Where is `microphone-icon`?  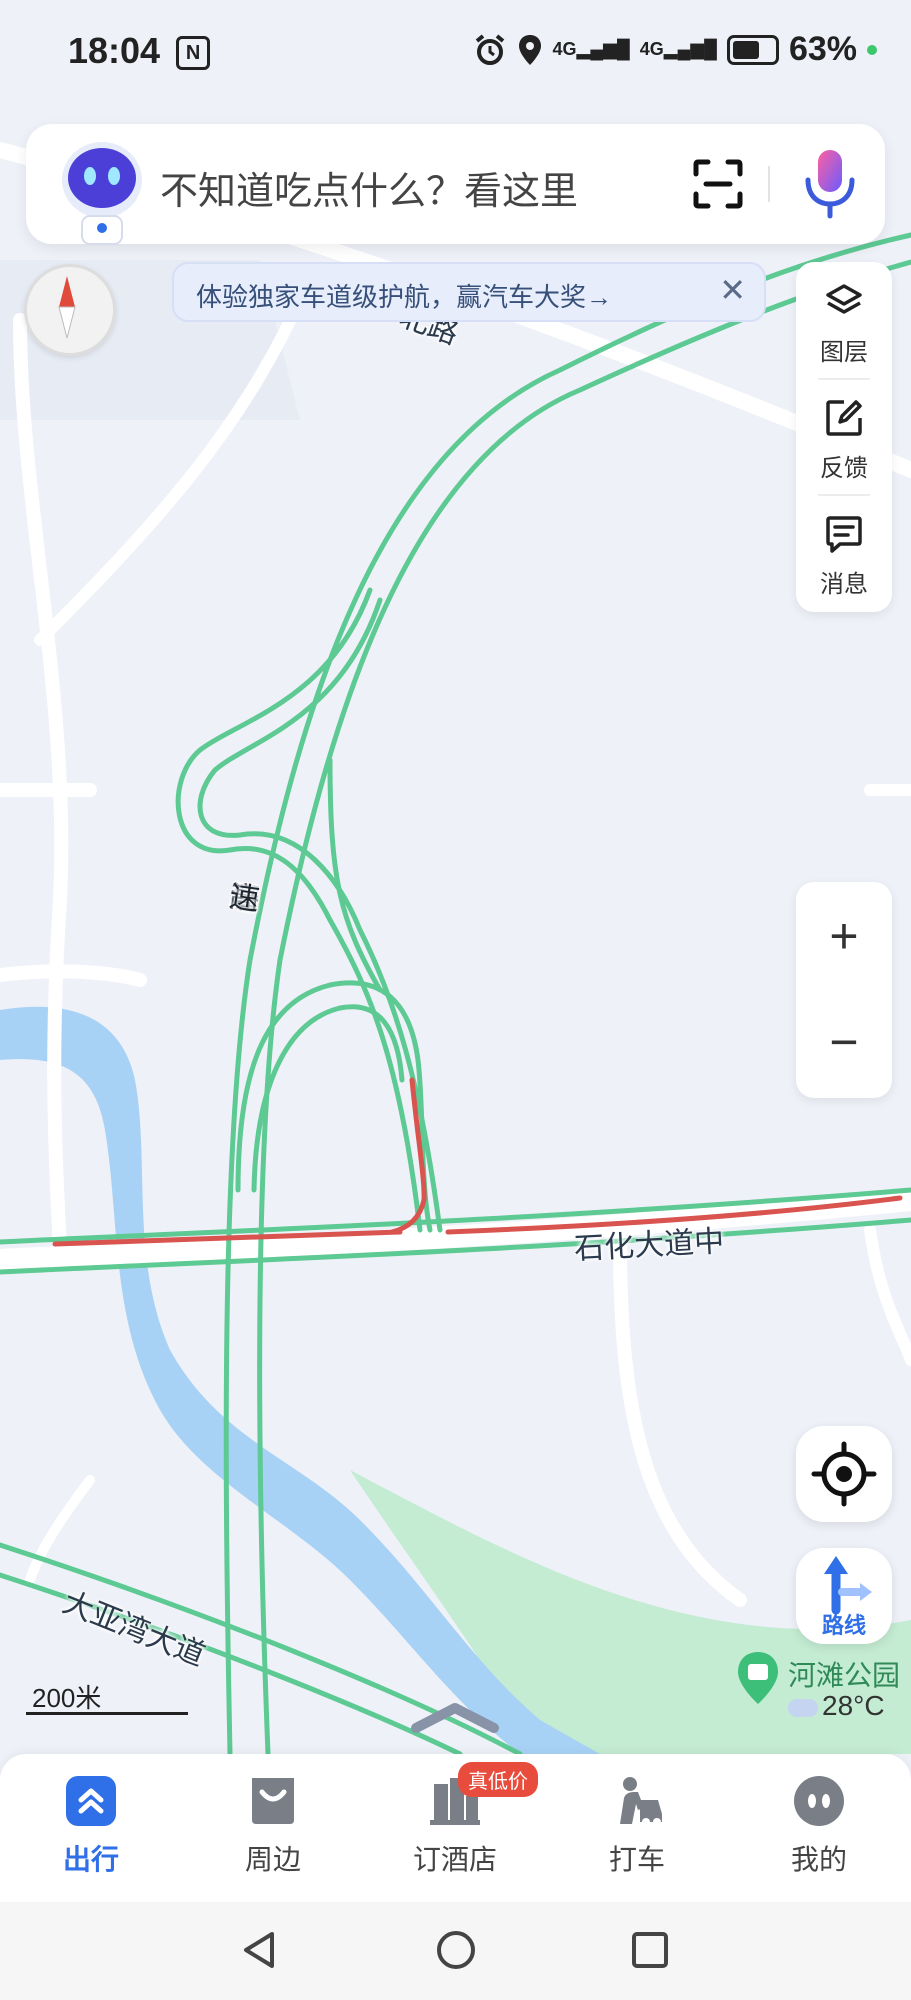 microphone-icon is located at coordinates (830, 184).